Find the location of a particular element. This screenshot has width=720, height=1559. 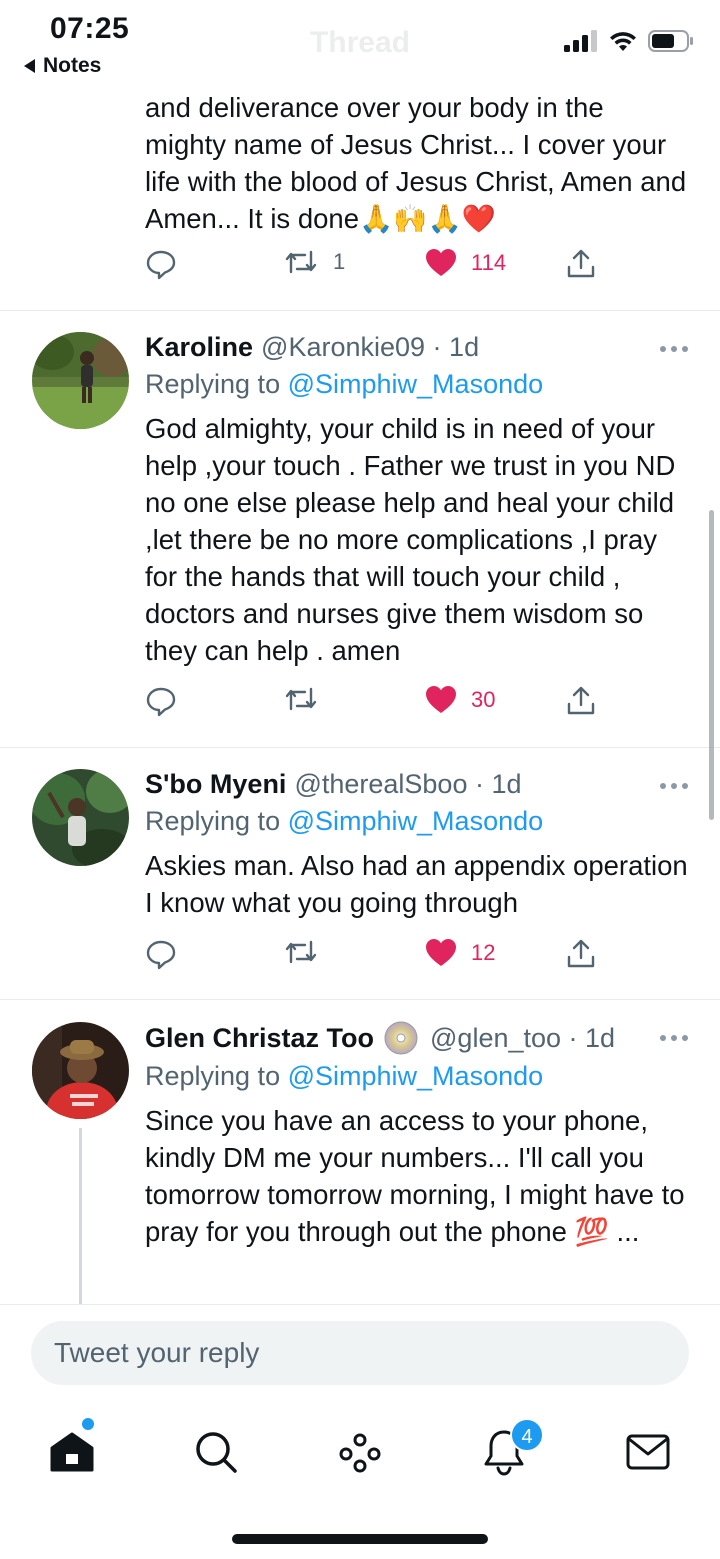

tab-spaces is located at coordinates (360, 1452).